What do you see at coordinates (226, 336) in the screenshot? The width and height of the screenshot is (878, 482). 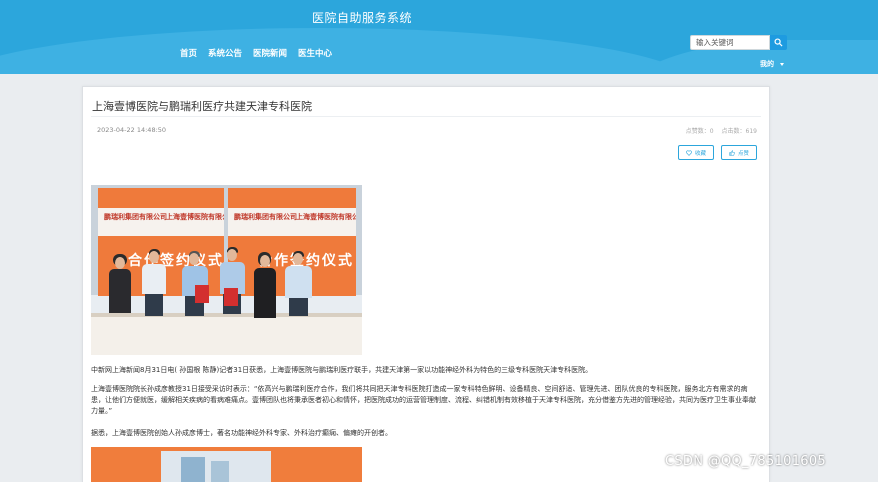 I see `signing-table` at bounding box center [226, 336].